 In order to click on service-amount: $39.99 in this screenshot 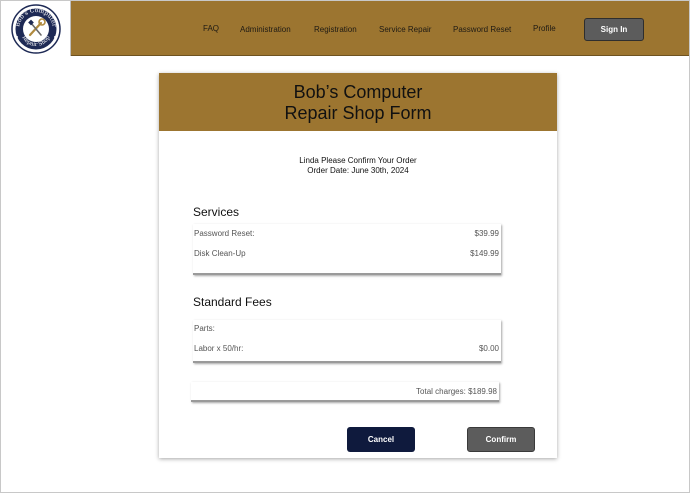, I will do `click(486, 233)`.